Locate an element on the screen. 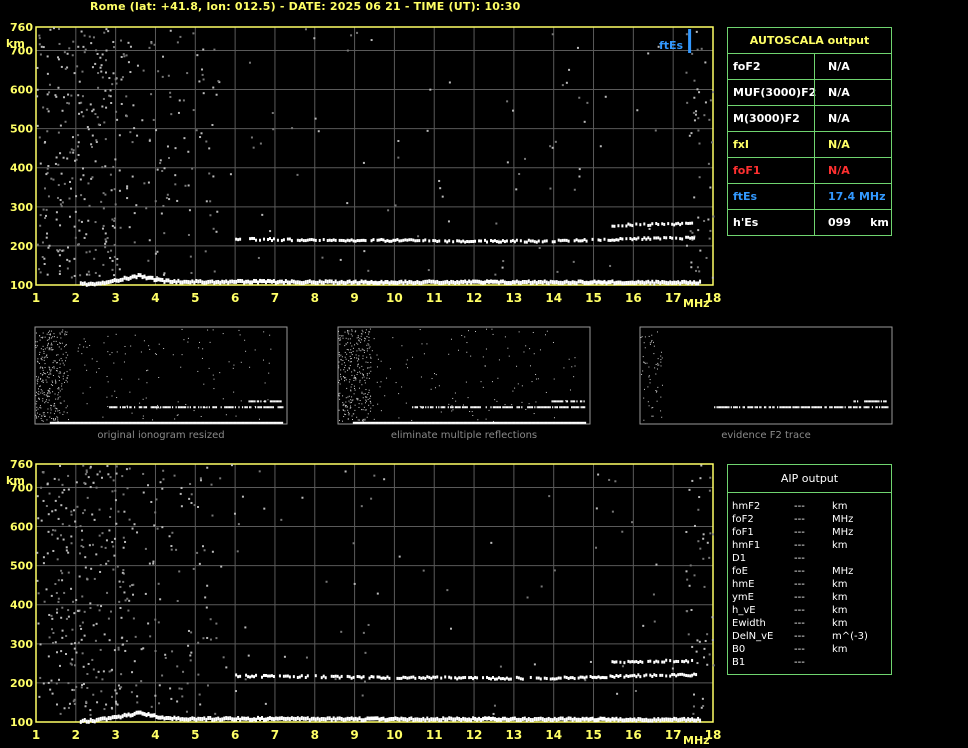 Image resolution: width=968 pixels, height=748 pixels. aip-row: B0 --- km is located at coordinates (809, 649).